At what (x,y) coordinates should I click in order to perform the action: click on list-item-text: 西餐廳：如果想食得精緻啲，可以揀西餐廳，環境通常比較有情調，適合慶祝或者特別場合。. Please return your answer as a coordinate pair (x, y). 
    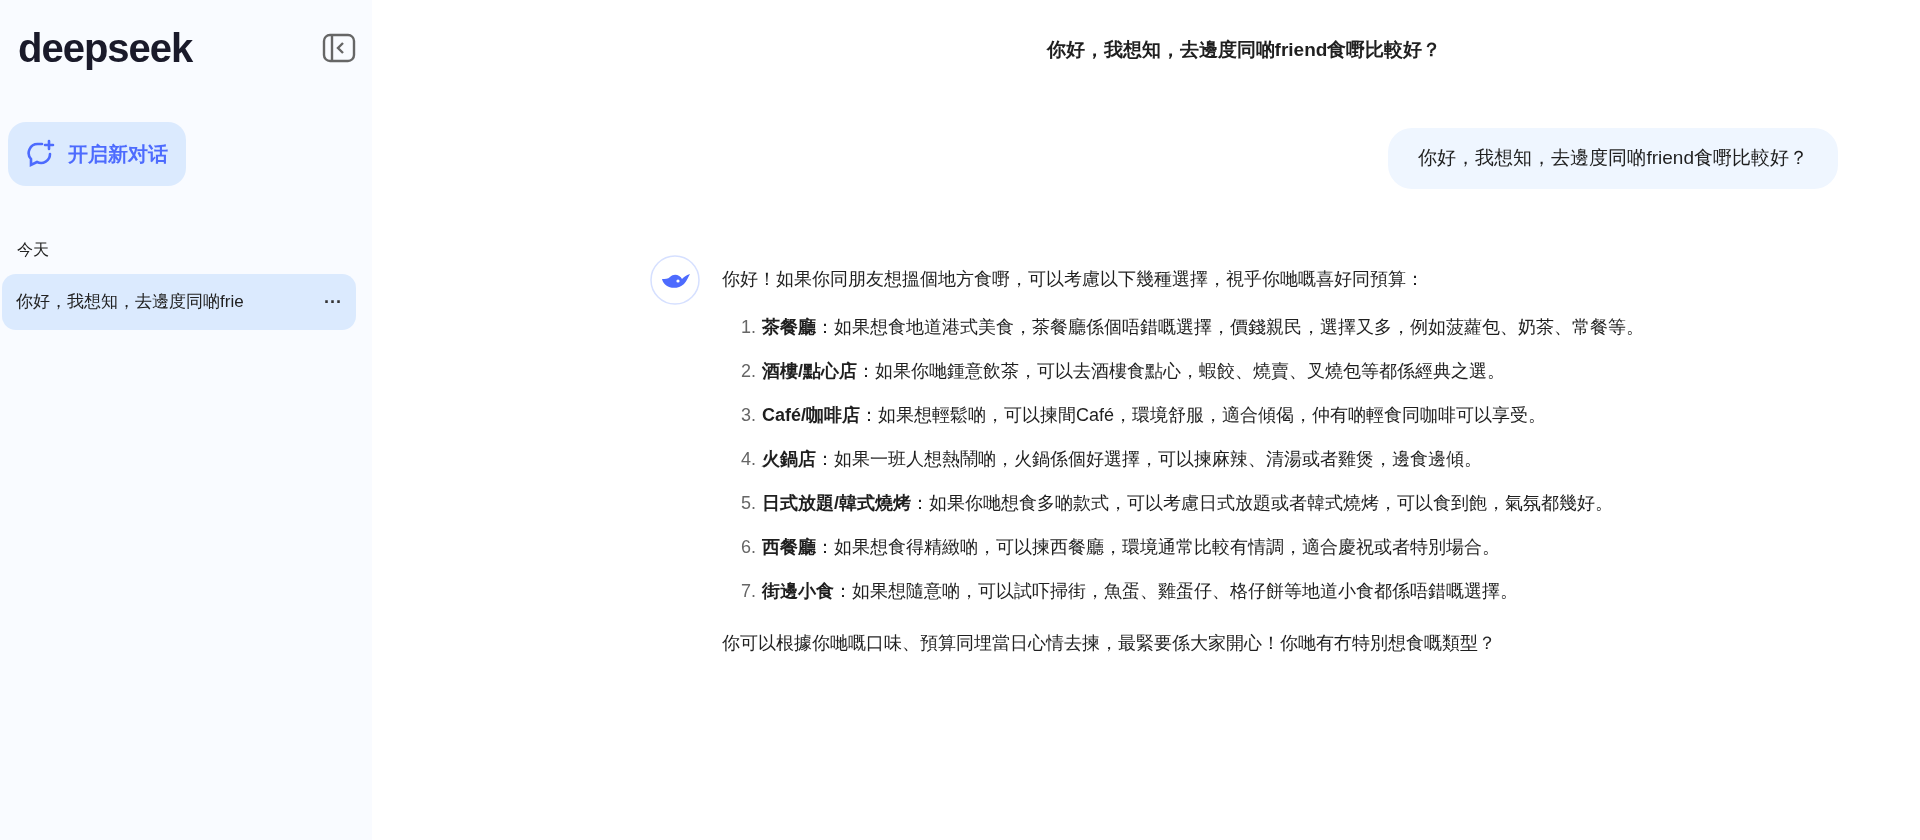
    Looking at the image, I should click on (1131, 547).